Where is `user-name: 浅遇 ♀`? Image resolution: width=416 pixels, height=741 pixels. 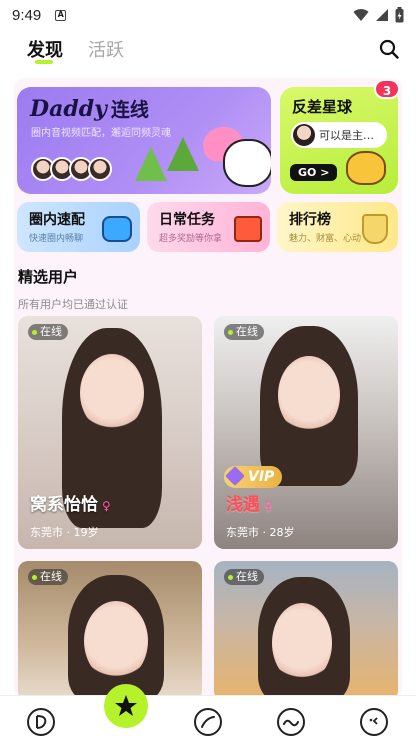 user-name: 浅遇 ♀ is located at coordinates (249, 502).